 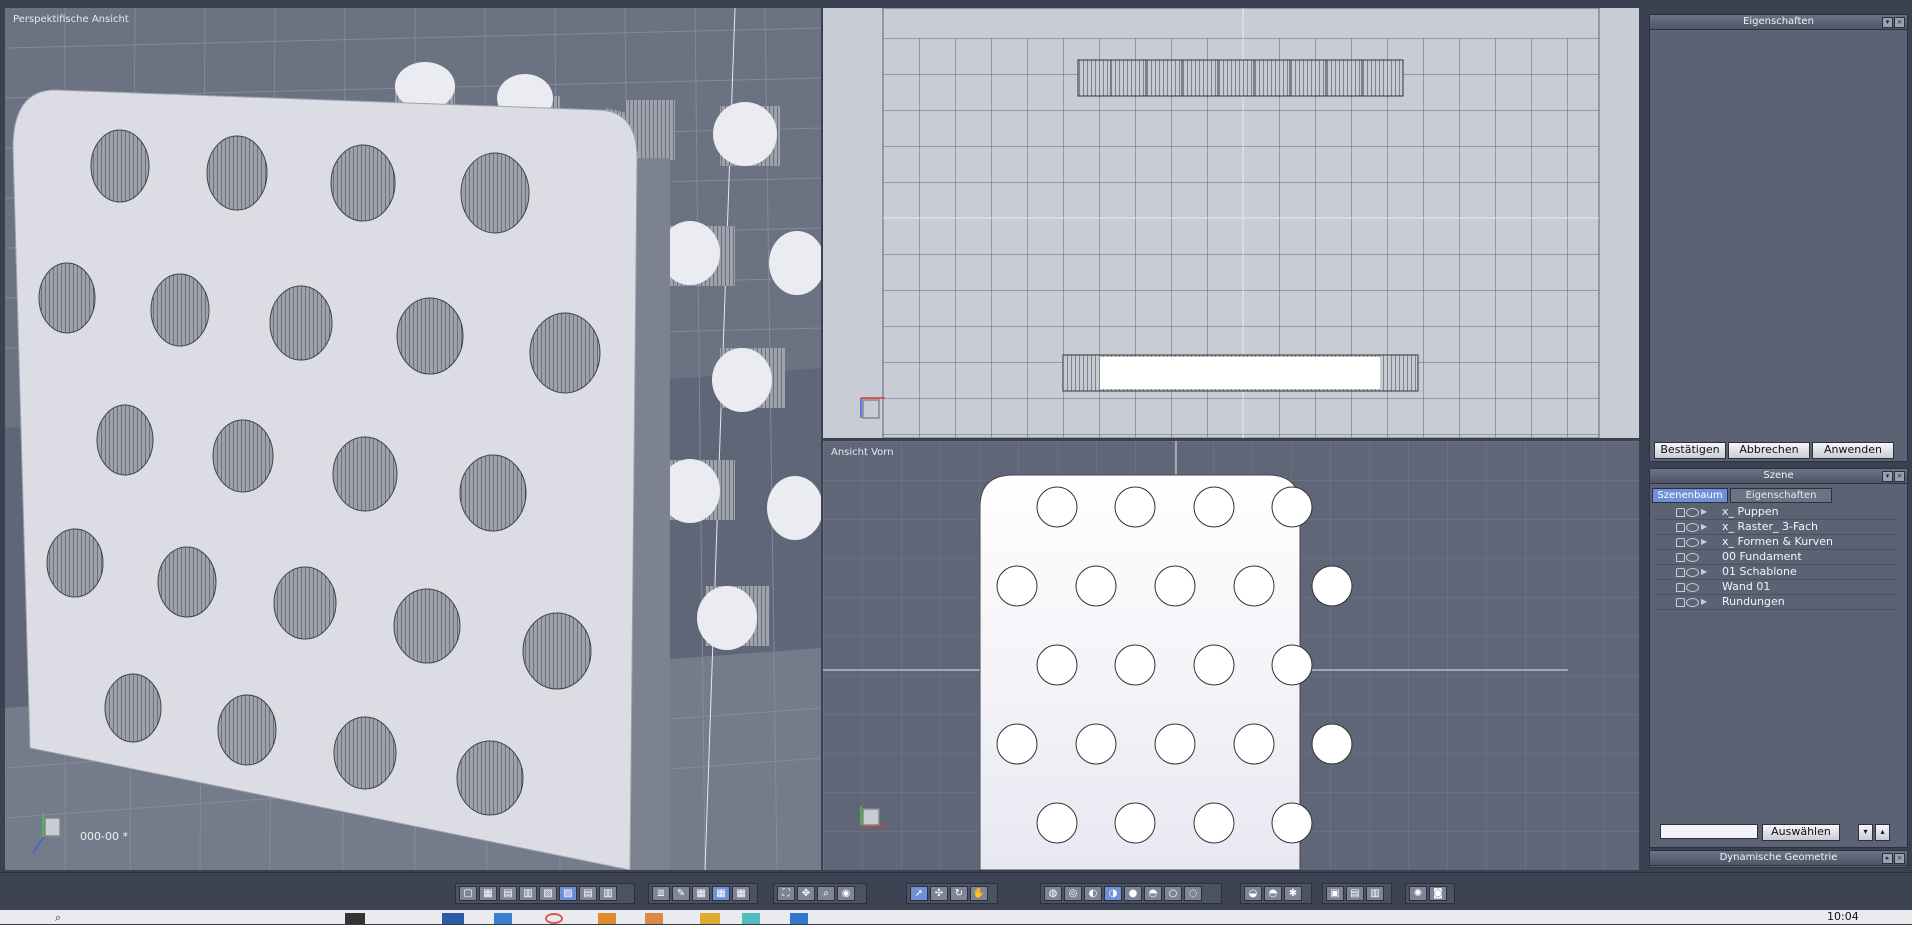 What do you see at coordinates (488, 893) in the screenshot?
I see `layout-quad-icon: ▦` at bounding box center [488, 893].